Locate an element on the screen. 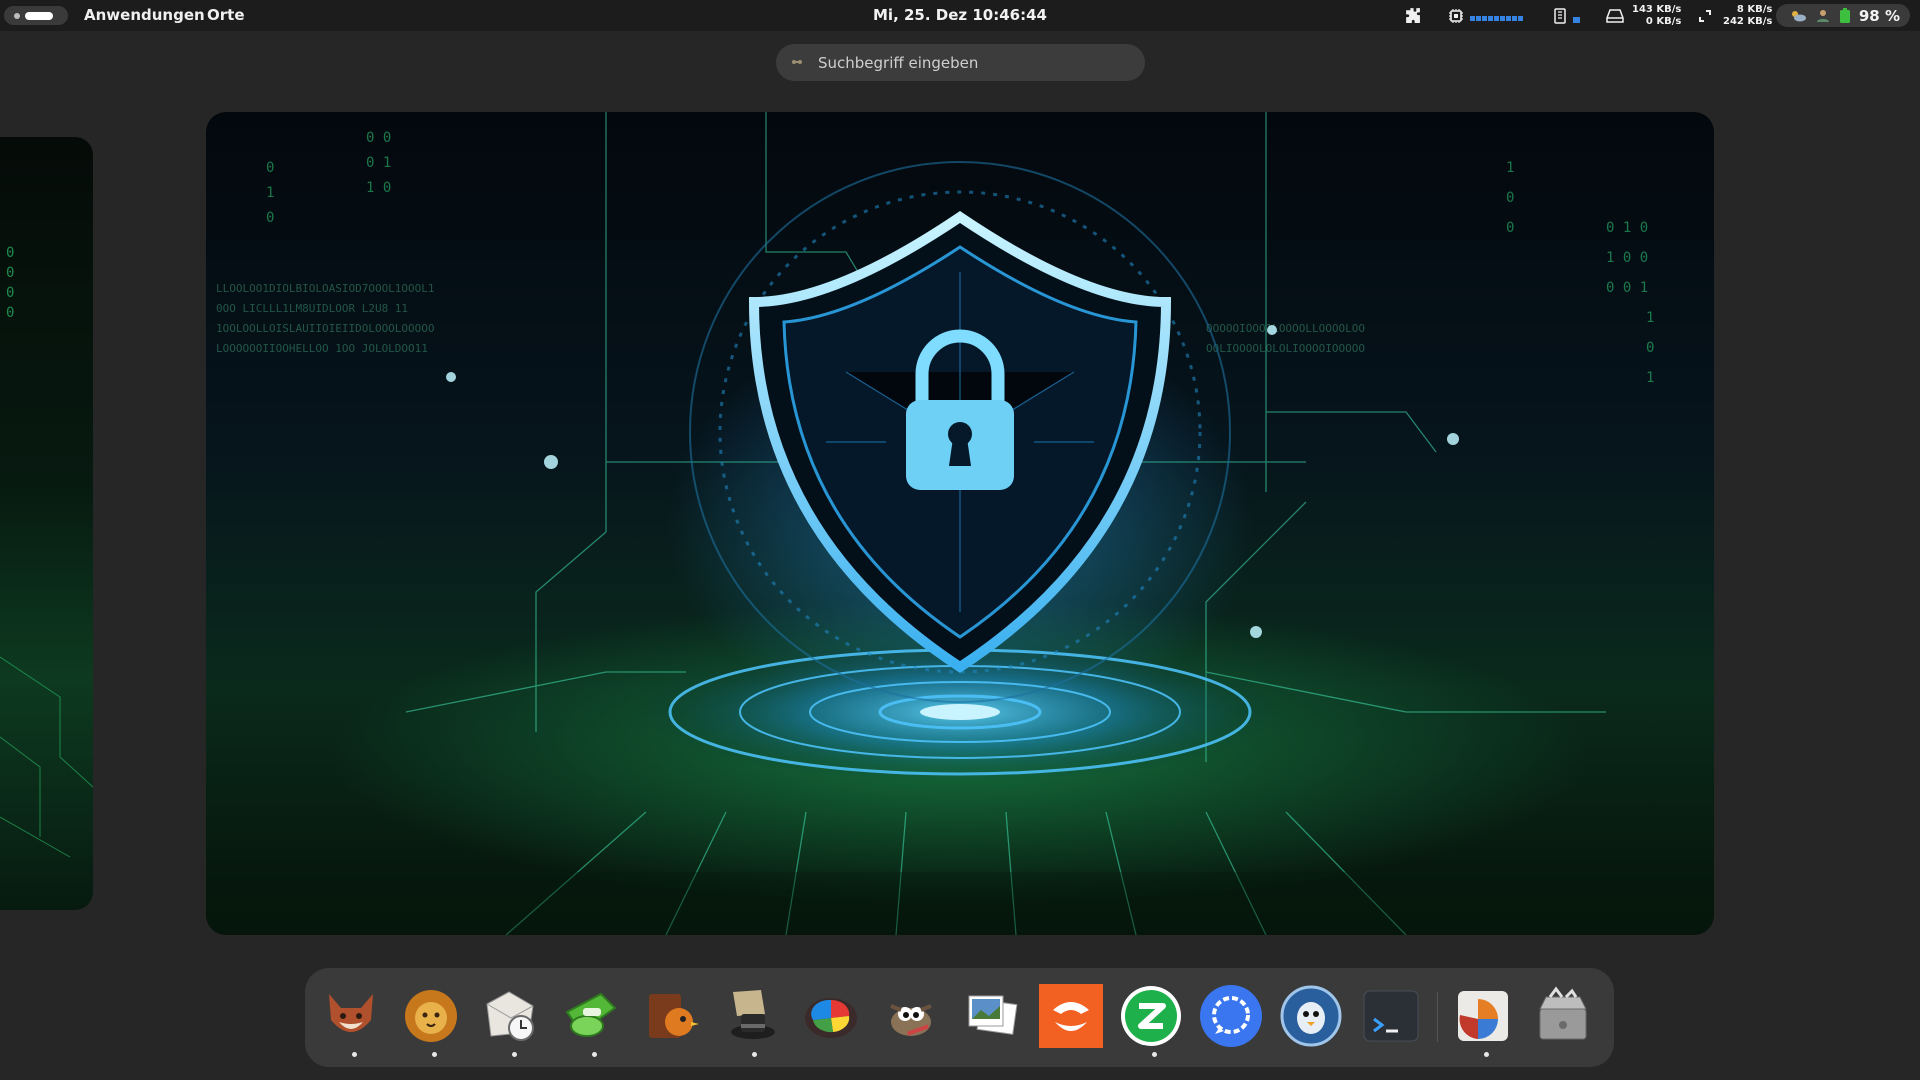 Image resolution: width=1920 pixels, height=1080 pixels. dash-dock is located at coordinates (959, 1017).